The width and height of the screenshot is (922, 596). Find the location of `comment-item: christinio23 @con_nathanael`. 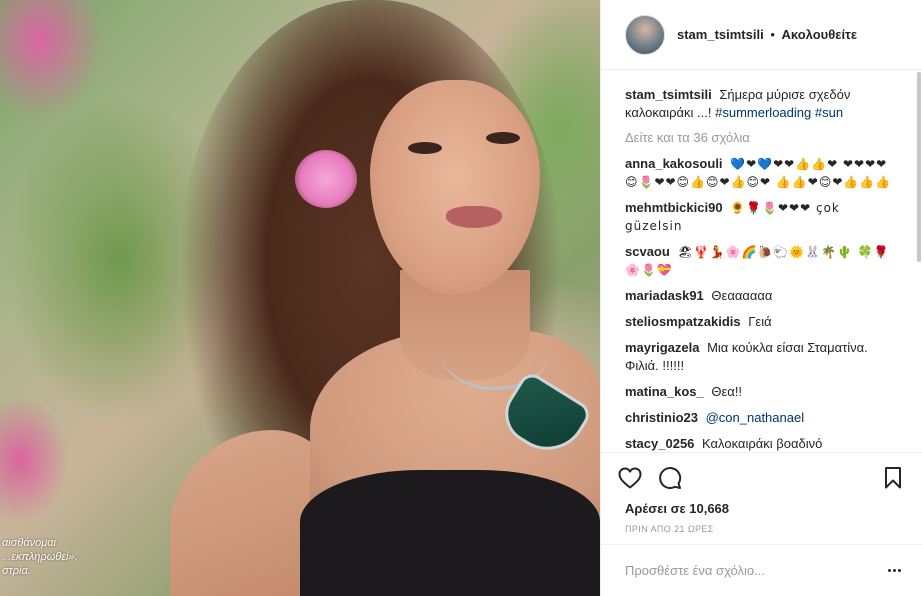

comment-item: christinio23 @con_nathanael is located at coordinates (761, 418).